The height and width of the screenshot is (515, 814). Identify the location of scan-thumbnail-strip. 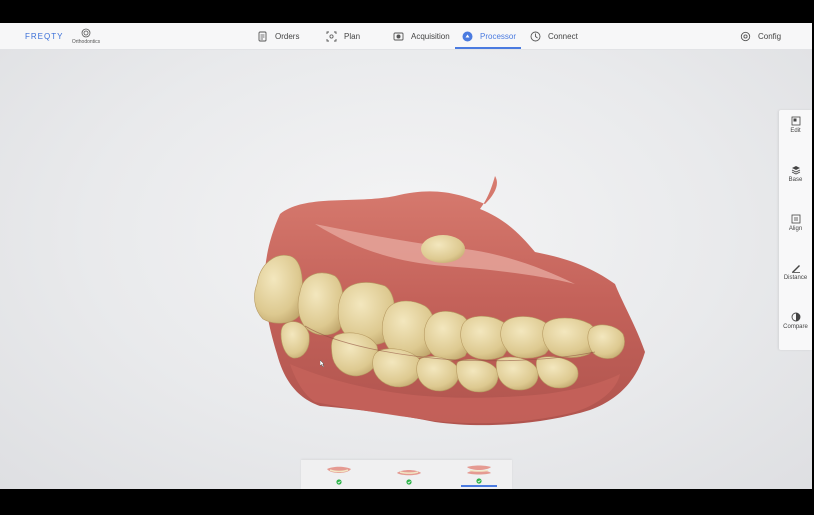
(406, 474).